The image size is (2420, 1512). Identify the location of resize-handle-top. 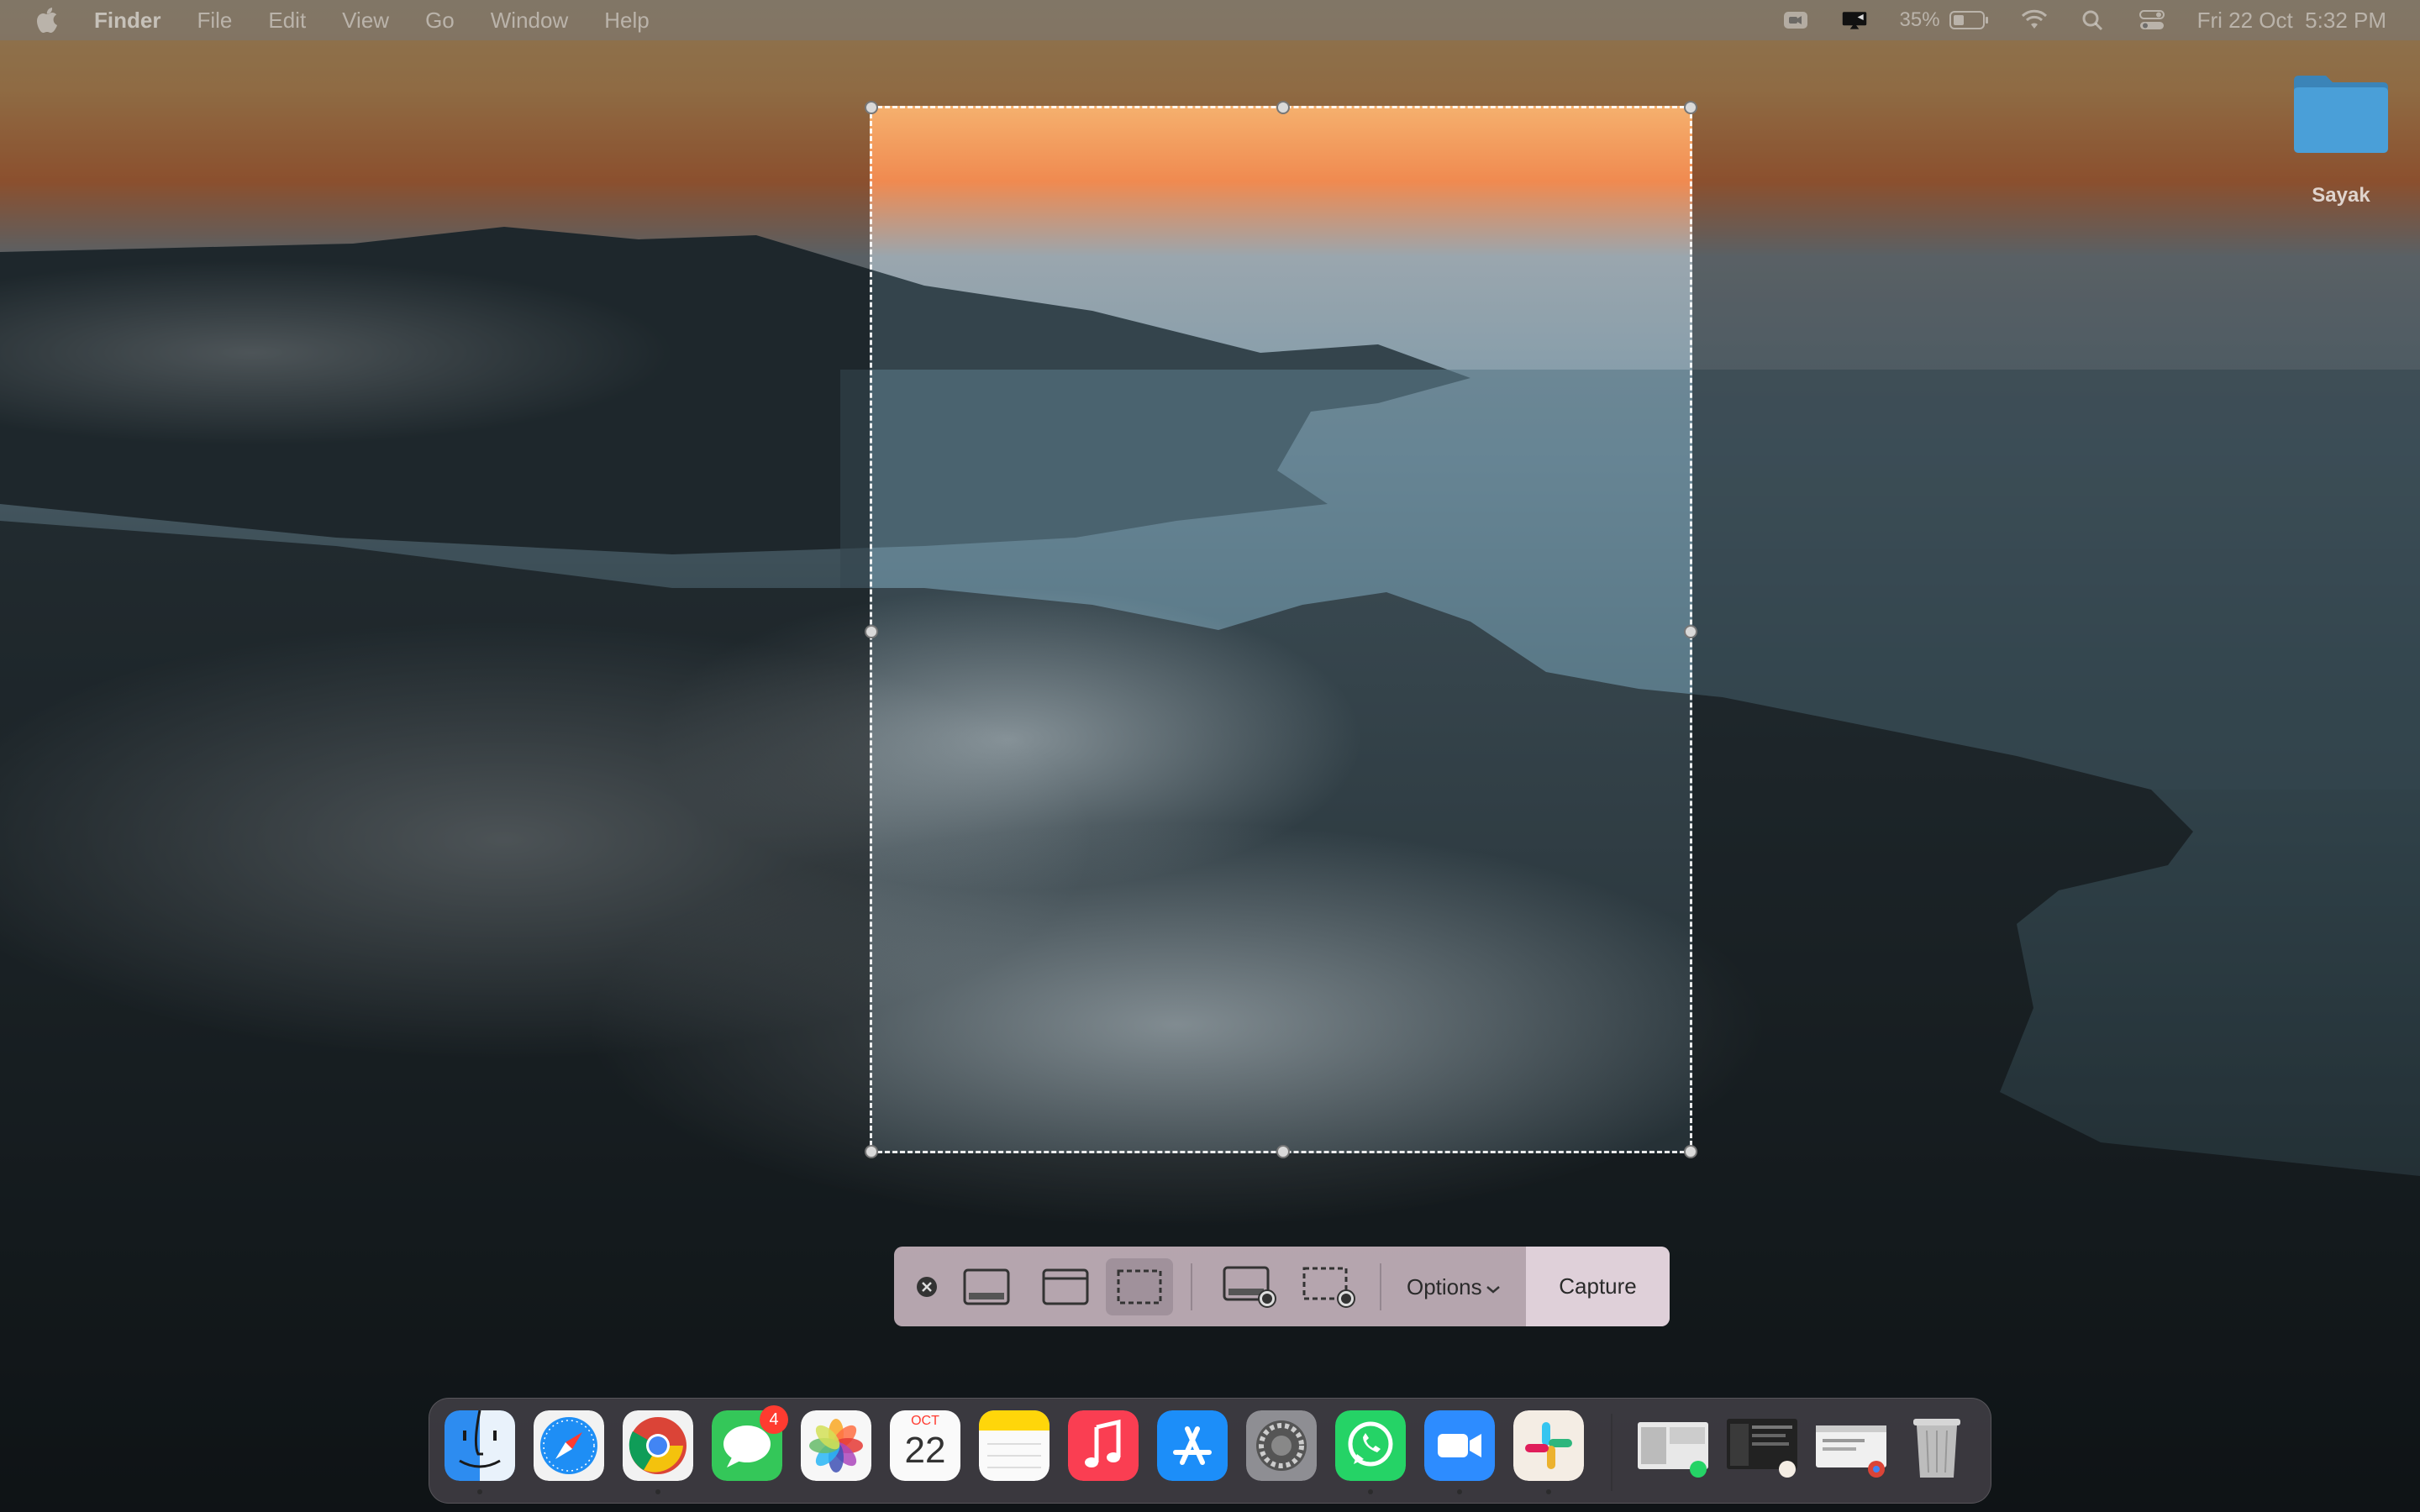
(1283, 107).